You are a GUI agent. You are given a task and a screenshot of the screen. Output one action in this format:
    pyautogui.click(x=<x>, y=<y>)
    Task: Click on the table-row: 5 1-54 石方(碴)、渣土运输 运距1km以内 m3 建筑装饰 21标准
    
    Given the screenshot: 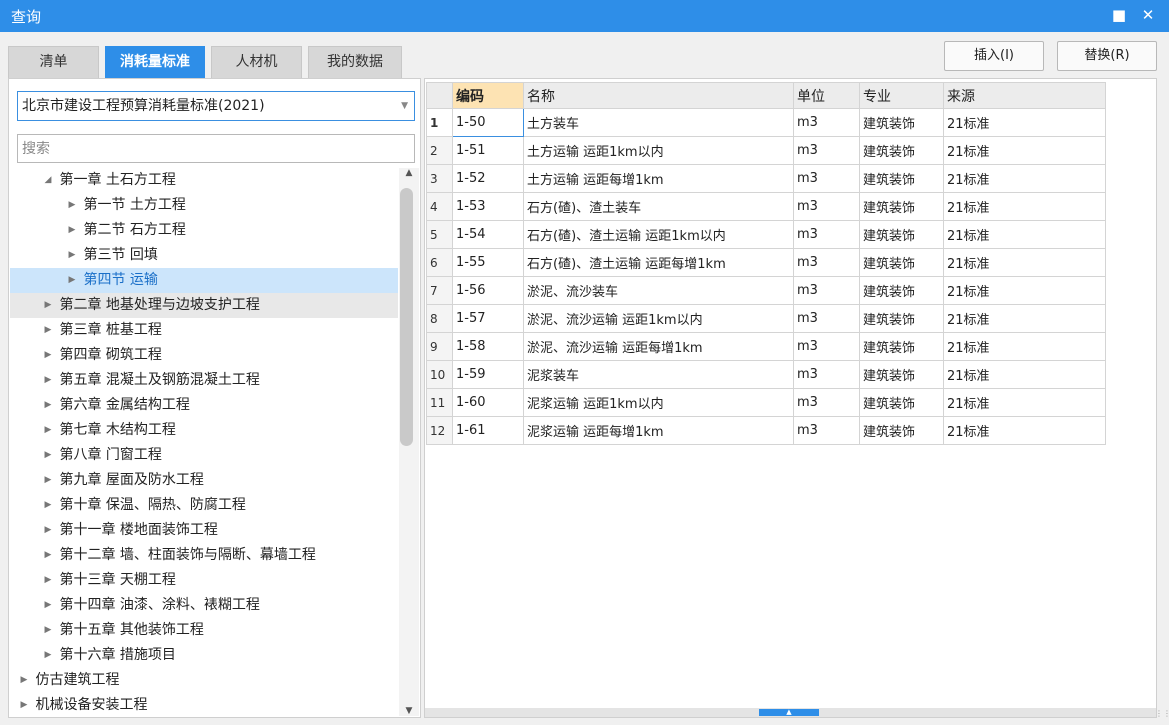 What is the action you would take?
    pyautogui.click(x=766, y=234)
    